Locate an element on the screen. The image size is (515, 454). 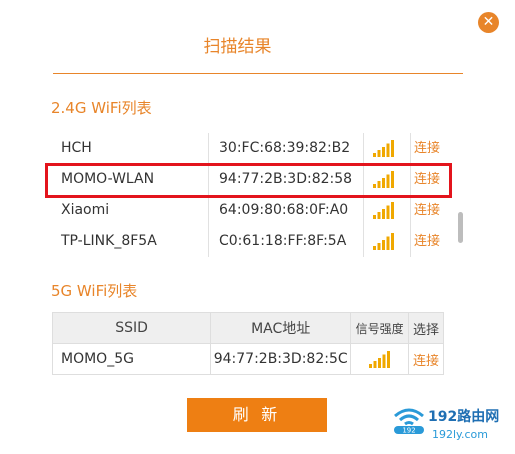
header-signal: 信号强度 is located at coordinates (380, 328).